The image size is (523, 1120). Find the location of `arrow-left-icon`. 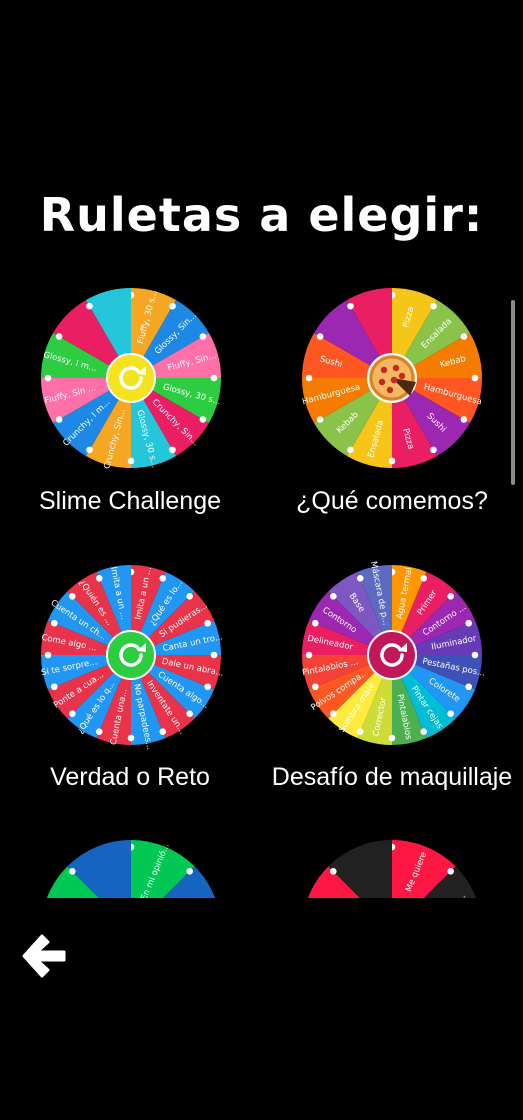

arrow-left-icon is located at coordinates (44, 956).